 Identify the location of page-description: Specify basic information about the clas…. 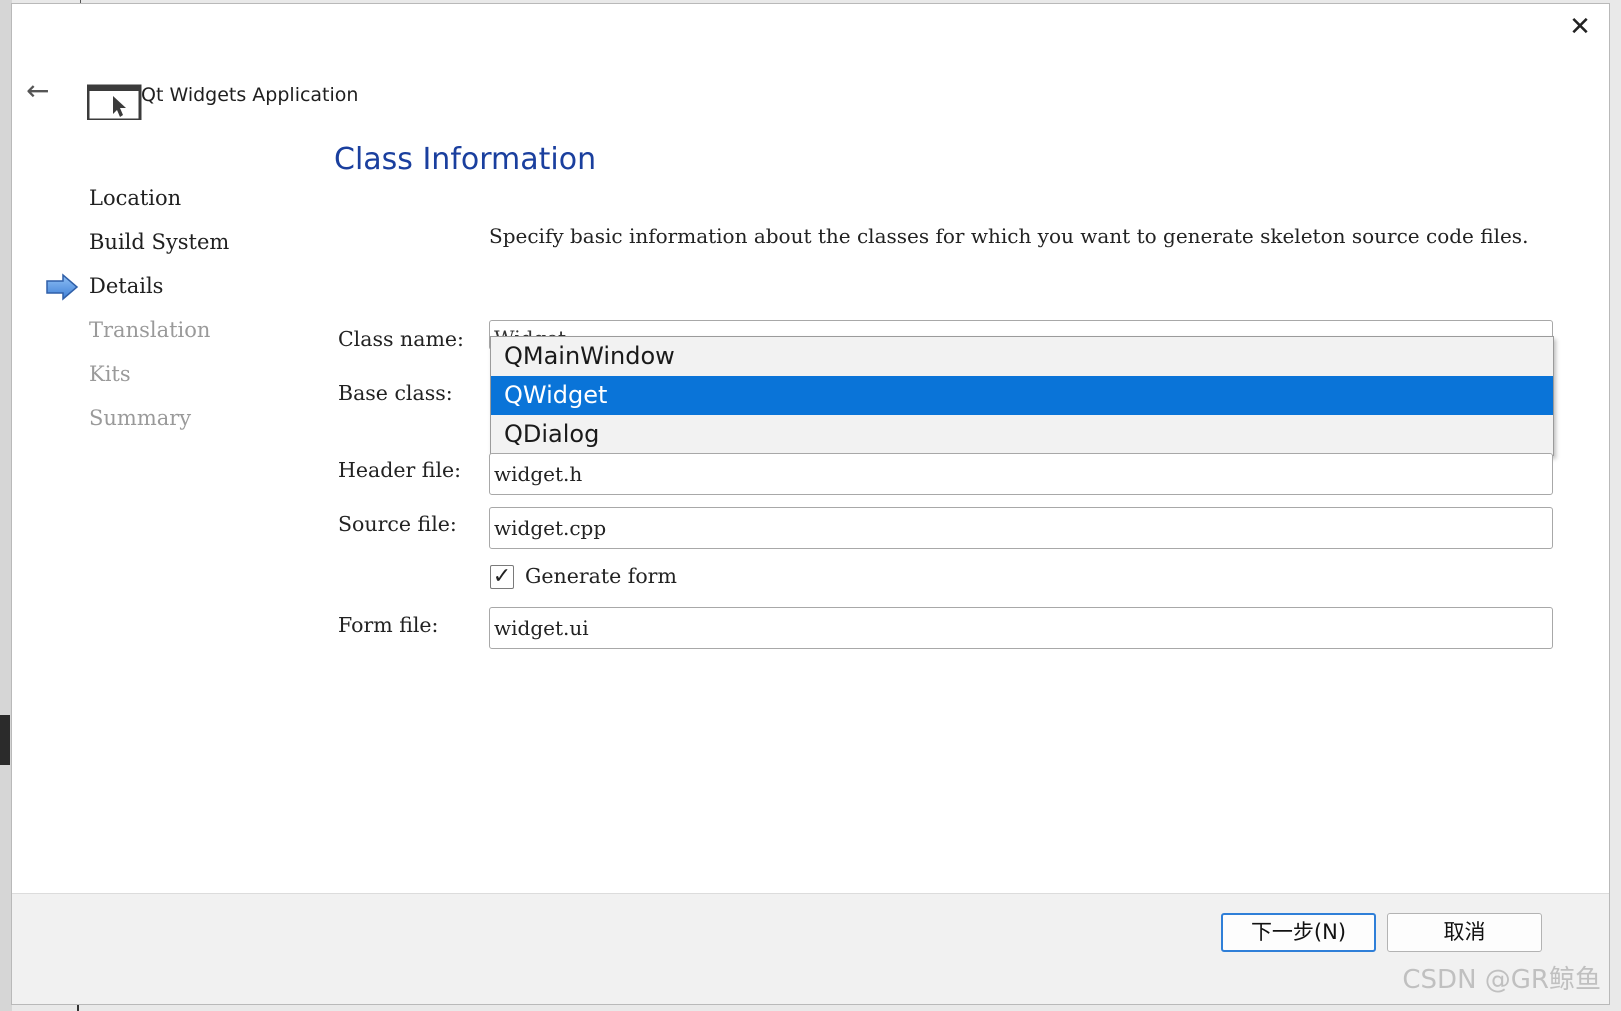
(1009, 236).